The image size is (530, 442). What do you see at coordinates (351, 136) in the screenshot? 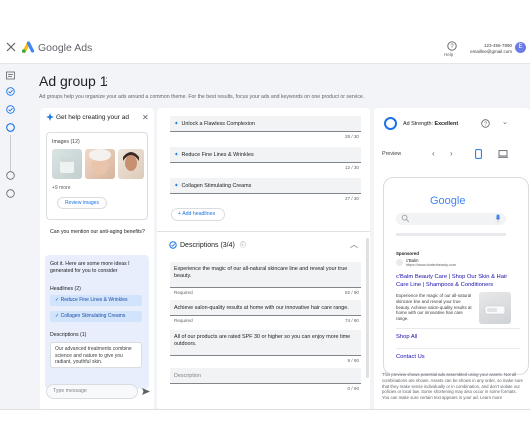
I see `char-count: 28 / 30` at bounding box center [351, 136].